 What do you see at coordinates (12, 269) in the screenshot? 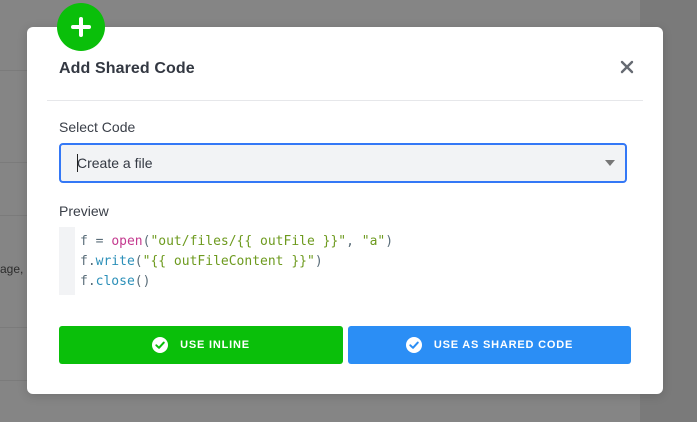
I see `background-text: age,` at bounding box center [12, 269].